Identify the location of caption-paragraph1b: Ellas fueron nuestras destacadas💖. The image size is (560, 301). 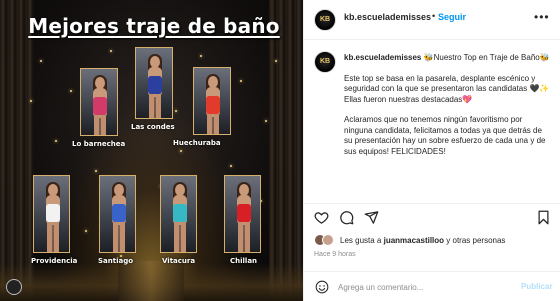
(408, 99).